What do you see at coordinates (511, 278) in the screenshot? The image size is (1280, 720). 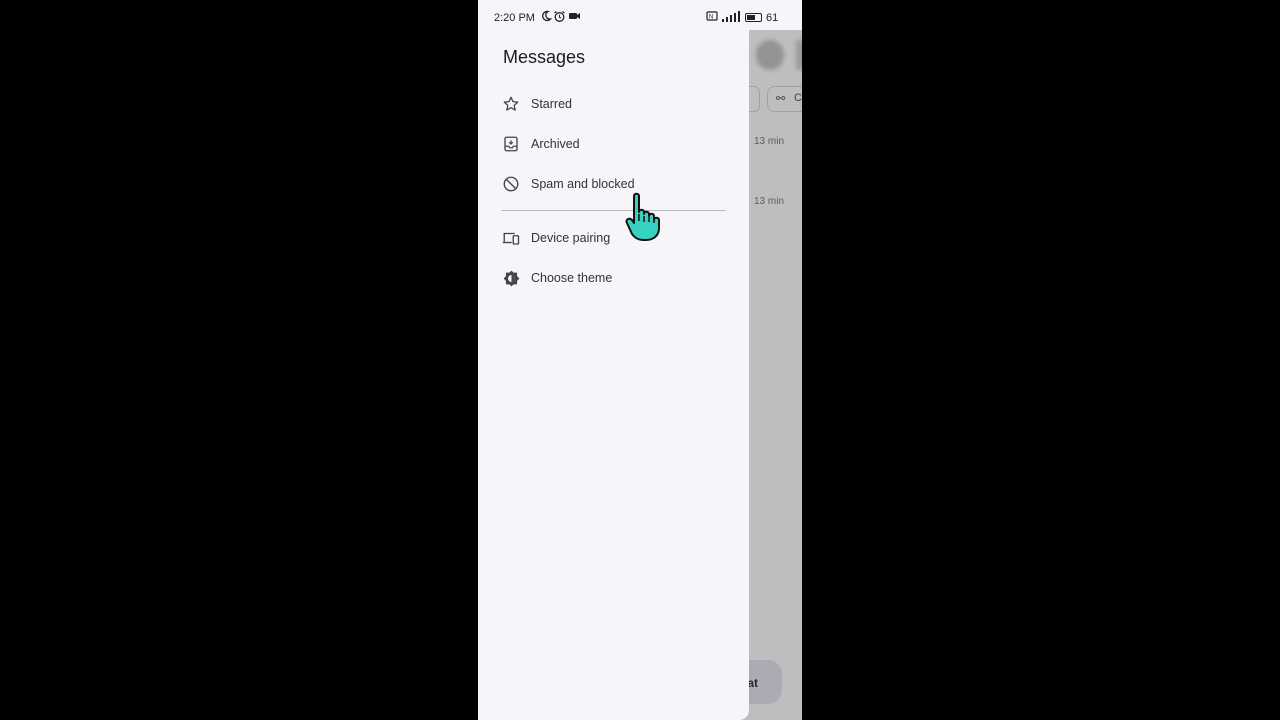 I see `theme-icon` at bounding box center [511, 278].